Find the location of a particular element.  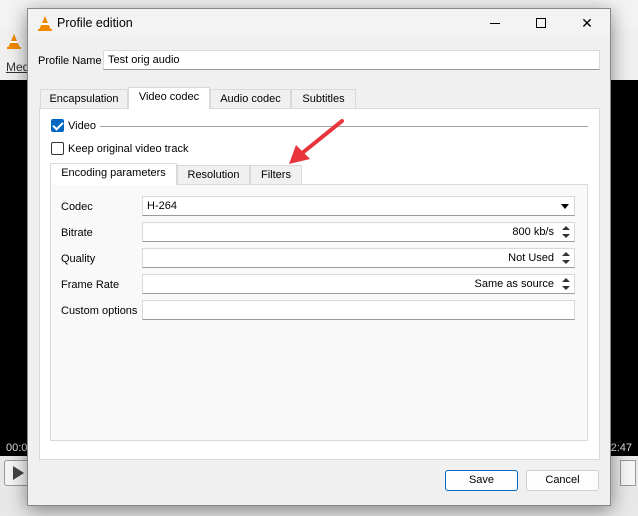

custom-options-input is located at coordinates (358, 310).